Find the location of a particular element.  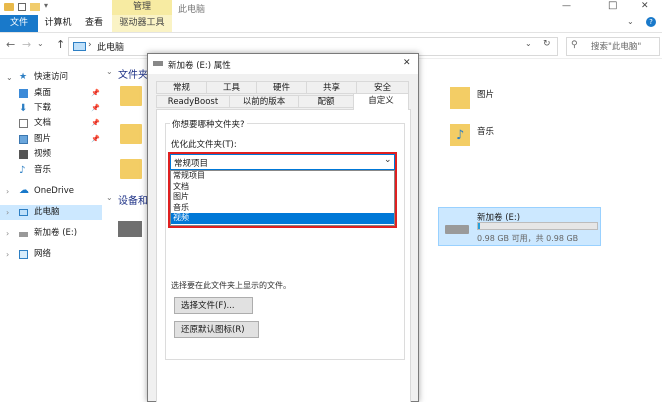

tab-sharing: 共享 is located at coordinates (331, 87).